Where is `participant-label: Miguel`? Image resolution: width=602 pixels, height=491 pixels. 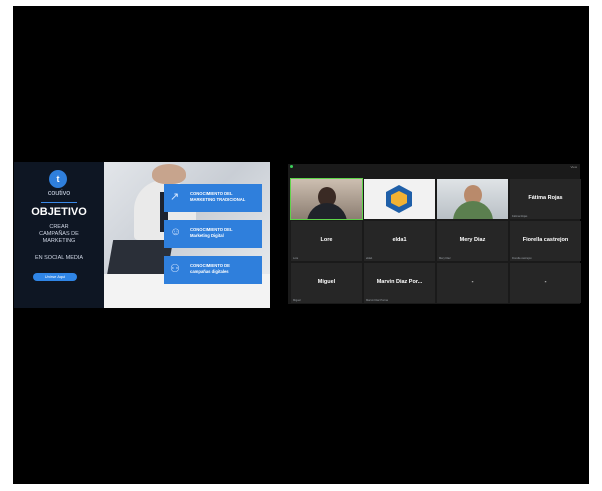 participant-label: Miguel is located at coordinates (297, 300).